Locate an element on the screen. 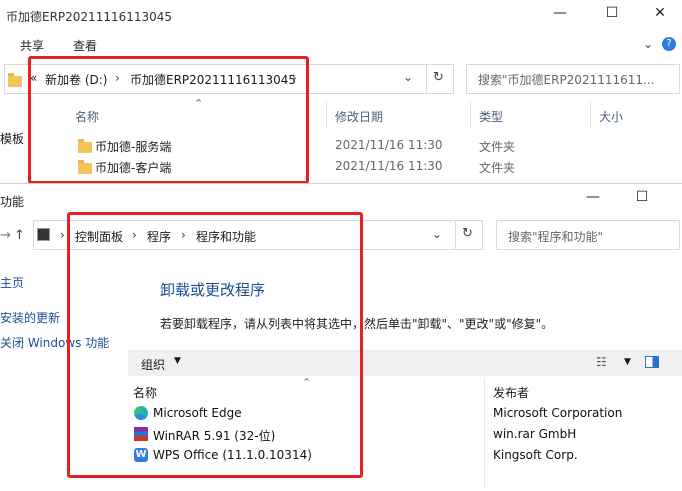 This screenshot has width=682, height=491. column-publisher: 发布者 is located at coordinates (511, 392).